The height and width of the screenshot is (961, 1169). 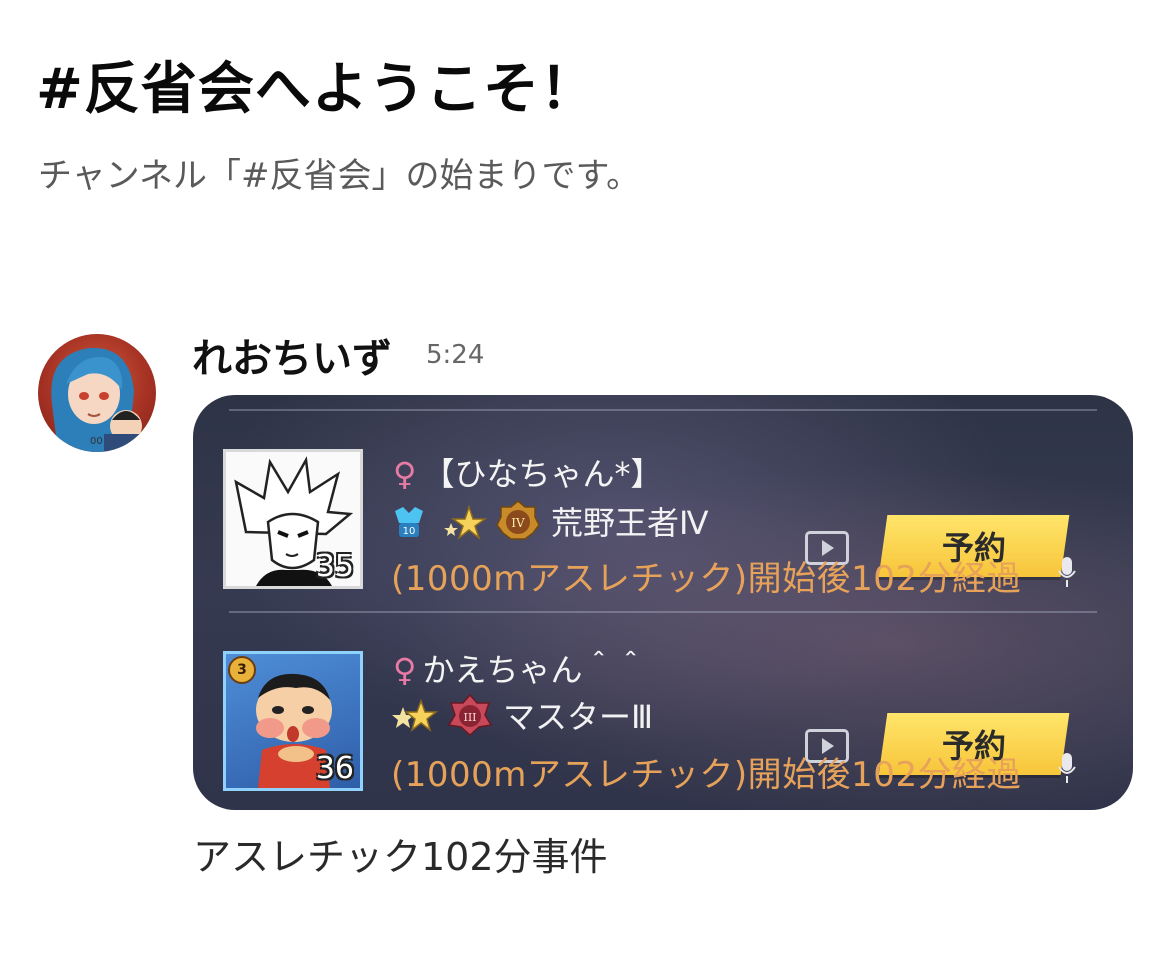 What do you see at coordinates (630, 523) in the screenshot?
I see `player-rank: 荒野王者Ⅳ` at bounding box center [630, 523].